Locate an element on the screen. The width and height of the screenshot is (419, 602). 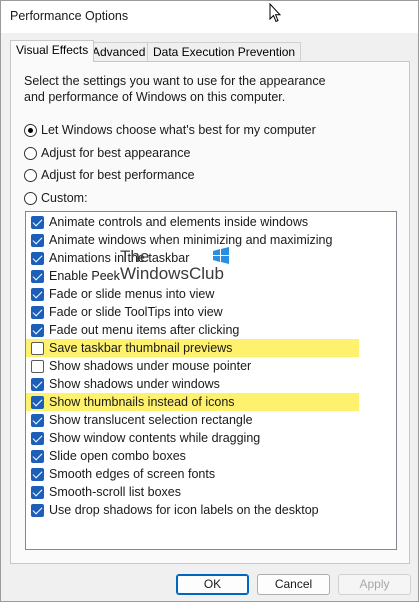
radio-custom: Custom: is located at coordinates (56, 198).